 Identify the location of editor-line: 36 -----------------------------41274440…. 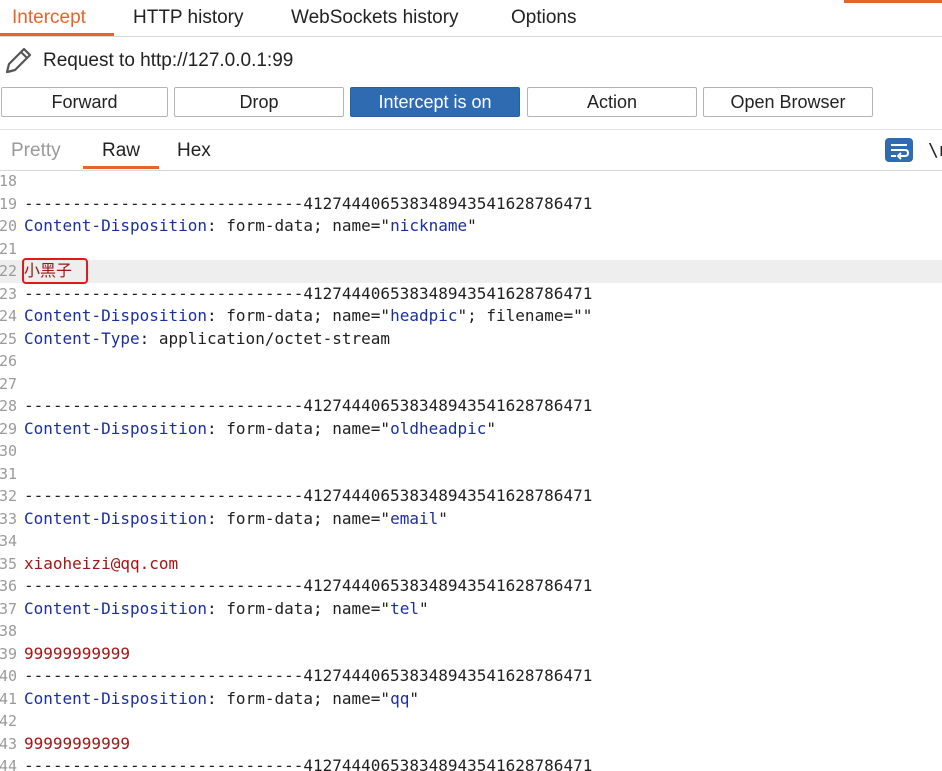
(471, 586).